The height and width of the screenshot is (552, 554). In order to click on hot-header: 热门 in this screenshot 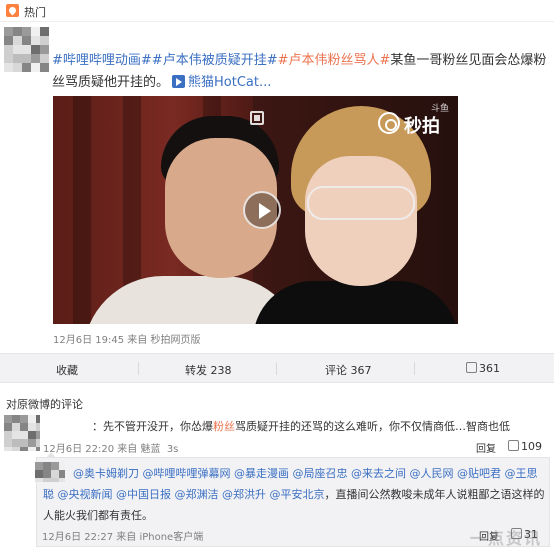, I will do `click(277, 11)`.